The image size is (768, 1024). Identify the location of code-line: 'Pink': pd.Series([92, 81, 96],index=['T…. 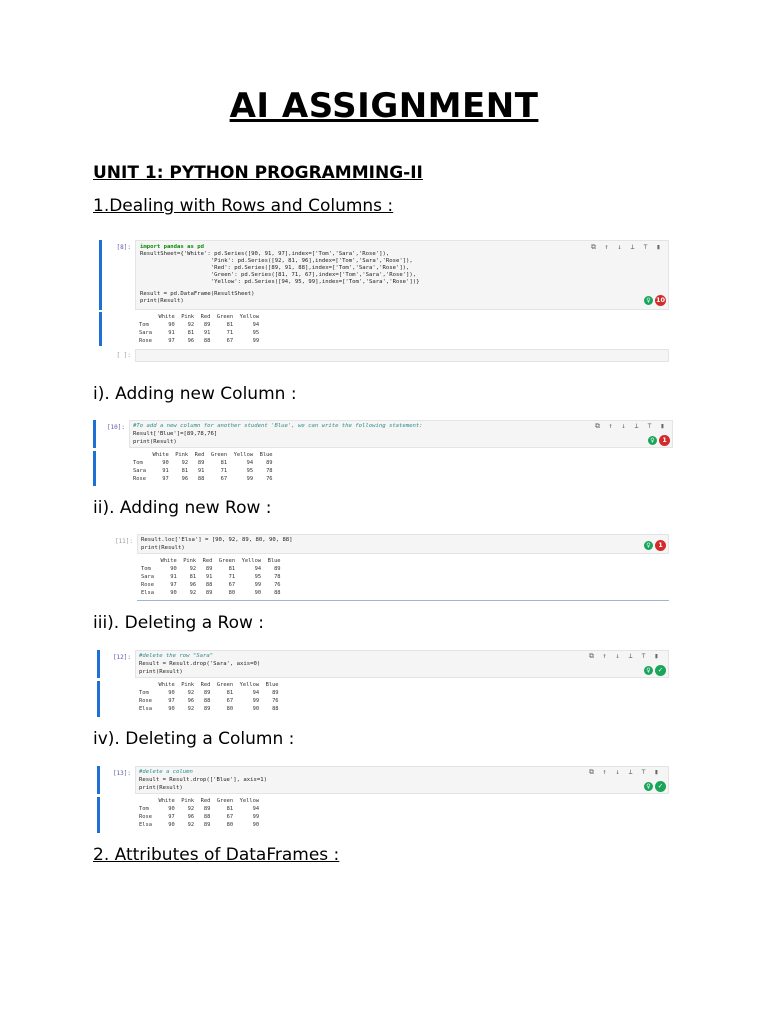
(276, 261).